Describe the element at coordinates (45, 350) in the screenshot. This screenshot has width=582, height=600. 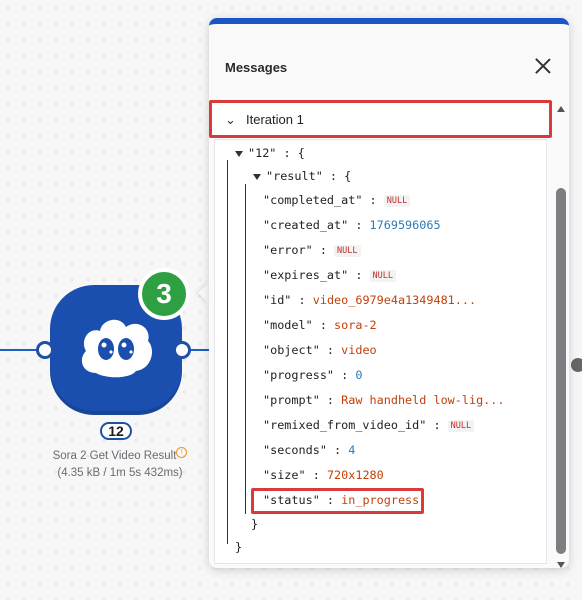
I see `input-connector-dot` at that location.